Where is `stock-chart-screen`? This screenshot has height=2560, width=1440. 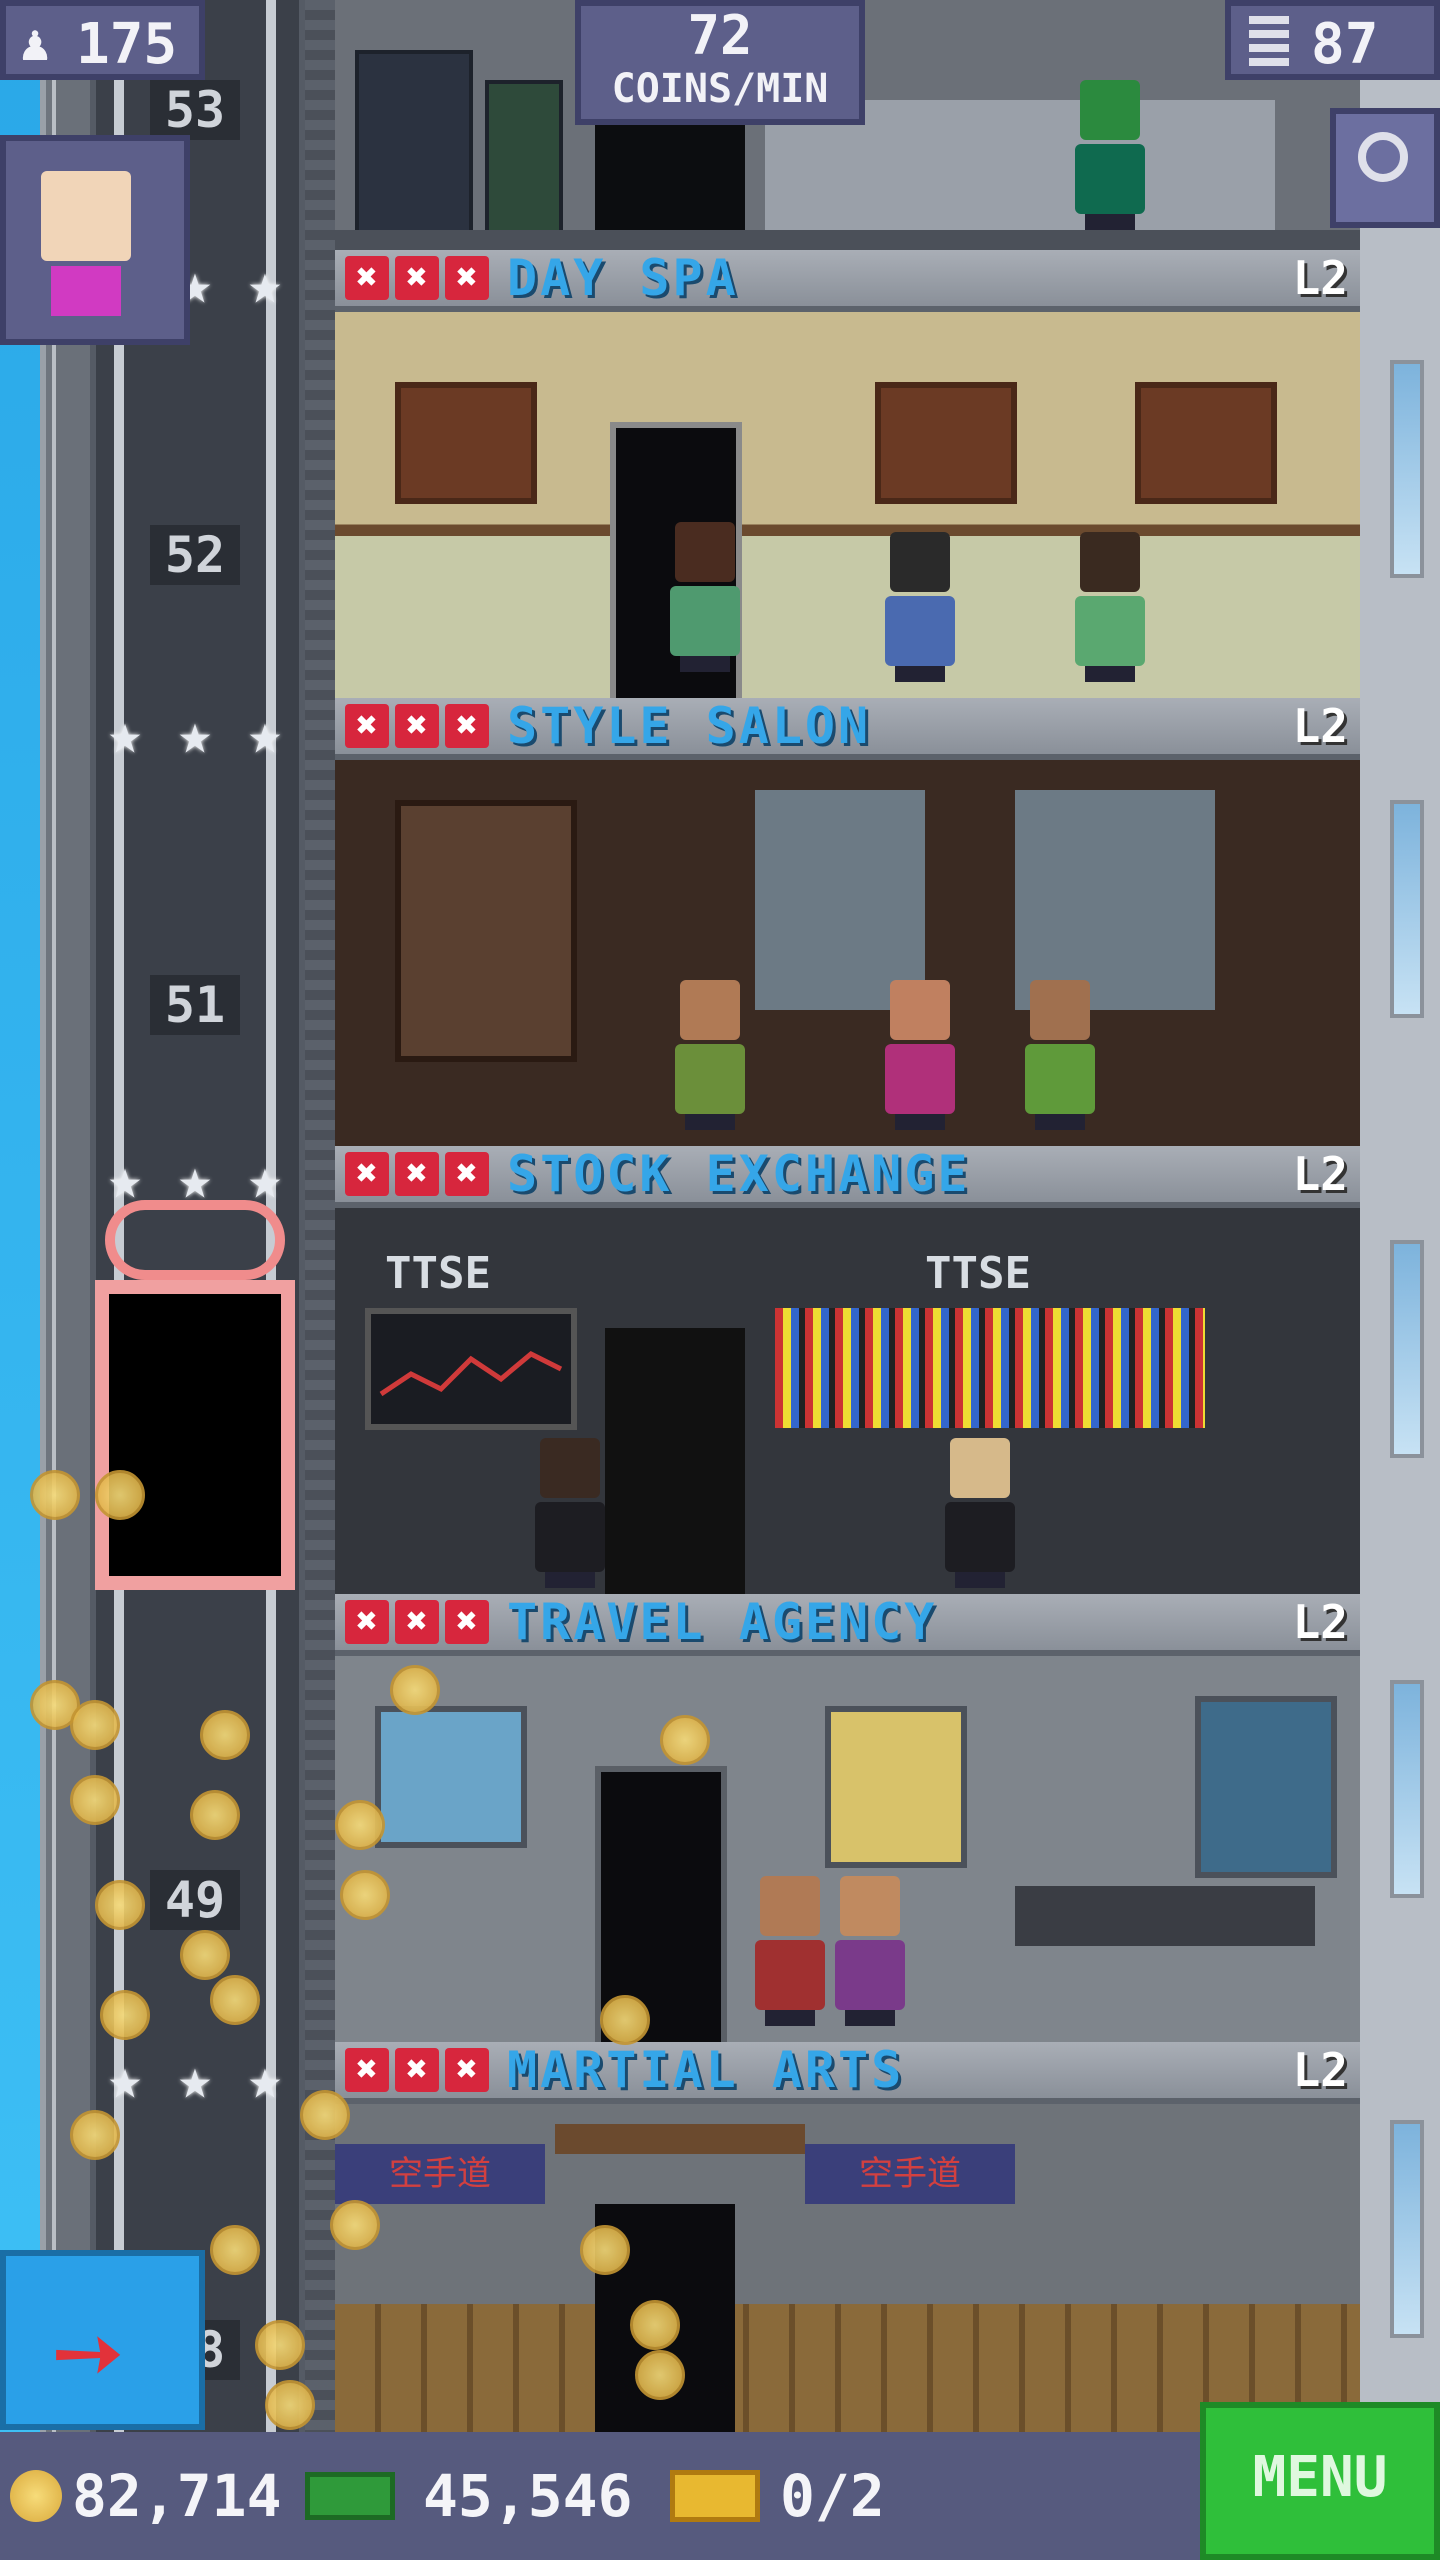
stock-chart-screen is located at coordinates (471, 1369).